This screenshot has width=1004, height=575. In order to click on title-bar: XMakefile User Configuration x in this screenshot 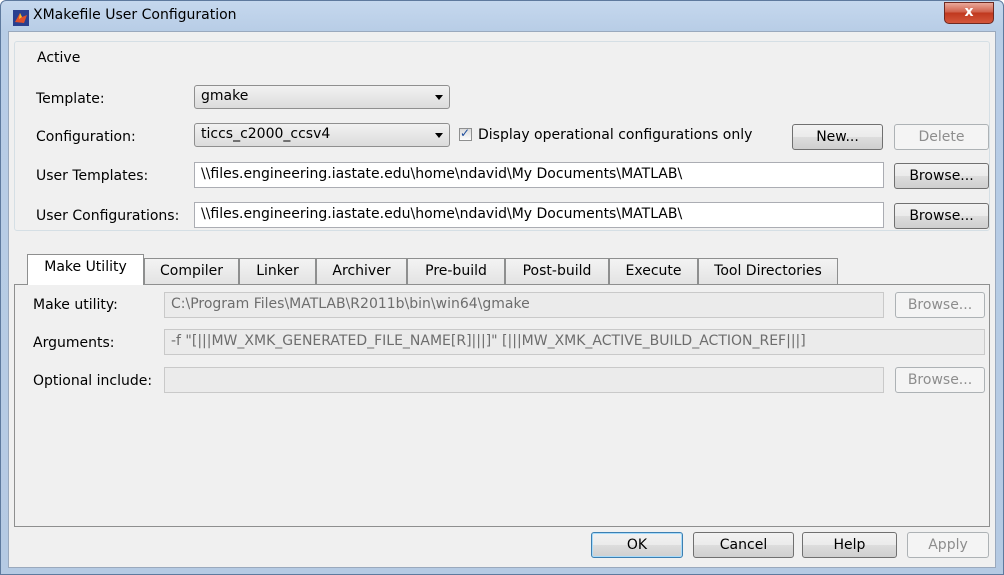, I will do `click(502, 16)`.